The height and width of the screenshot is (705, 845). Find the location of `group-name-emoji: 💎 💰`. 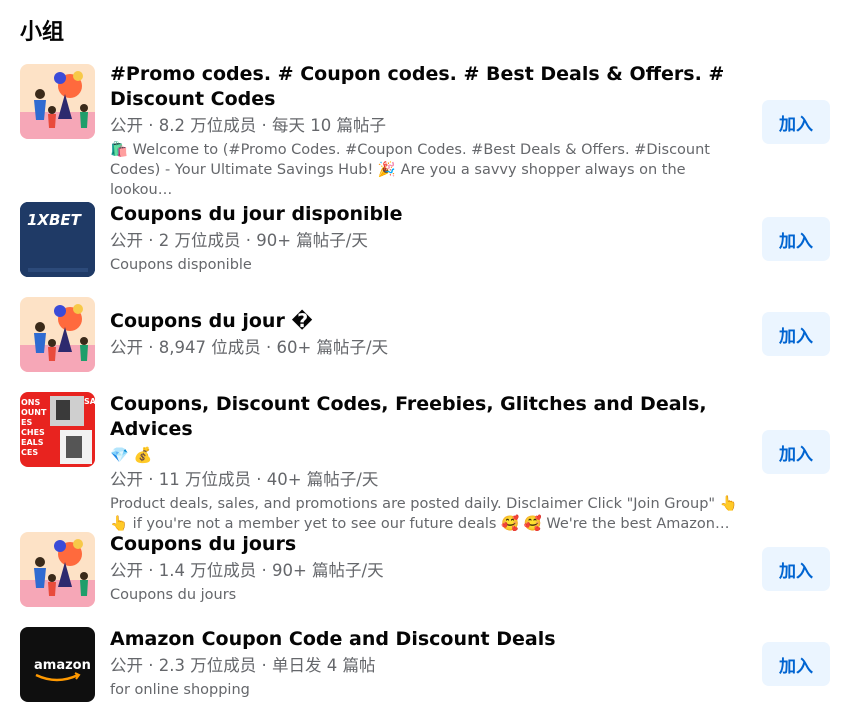

group-name-emoji: 💎 💰 is located at coordinates (131, 455).